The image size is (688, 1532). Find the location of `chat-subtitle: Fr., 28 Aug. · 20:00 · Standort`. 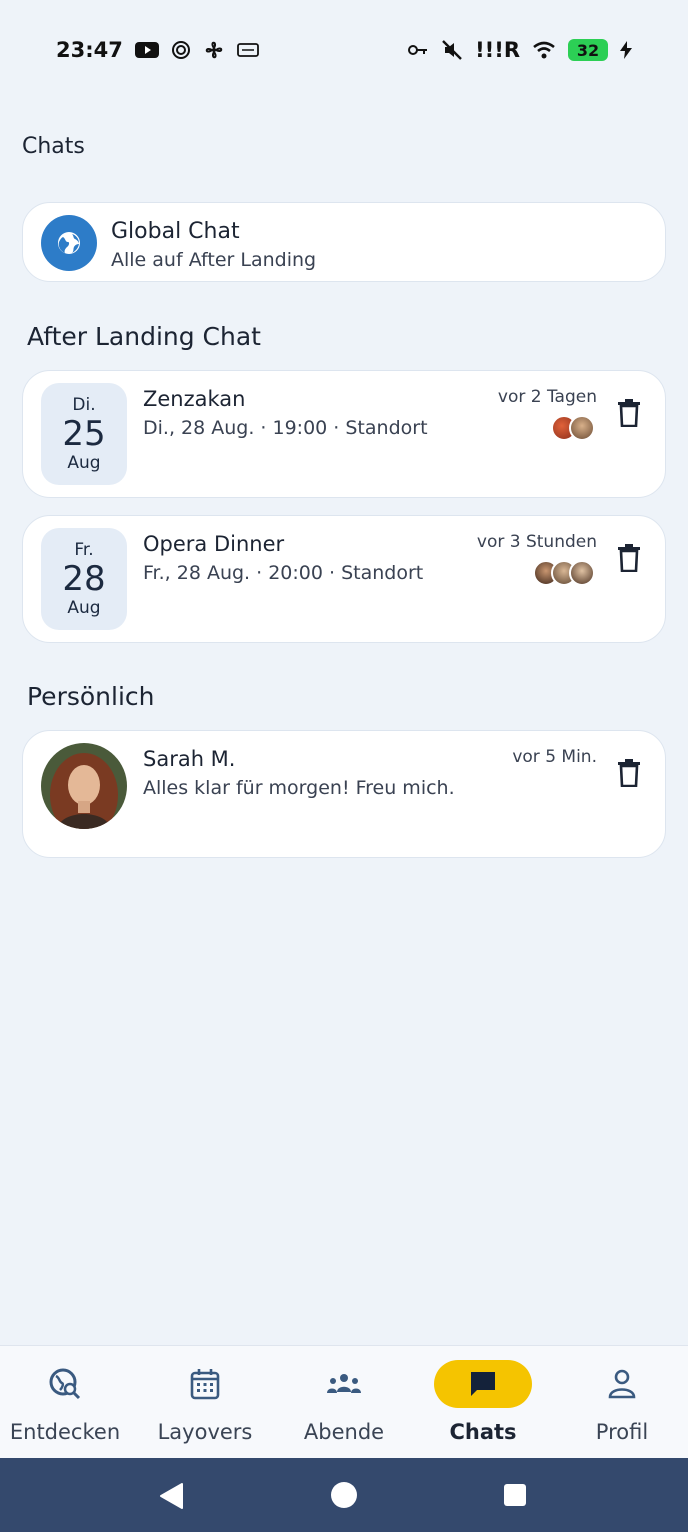

chat-subtitle: Fr., 28 Aug. · 20:00 · Standort is located at coordinates (283, 573).